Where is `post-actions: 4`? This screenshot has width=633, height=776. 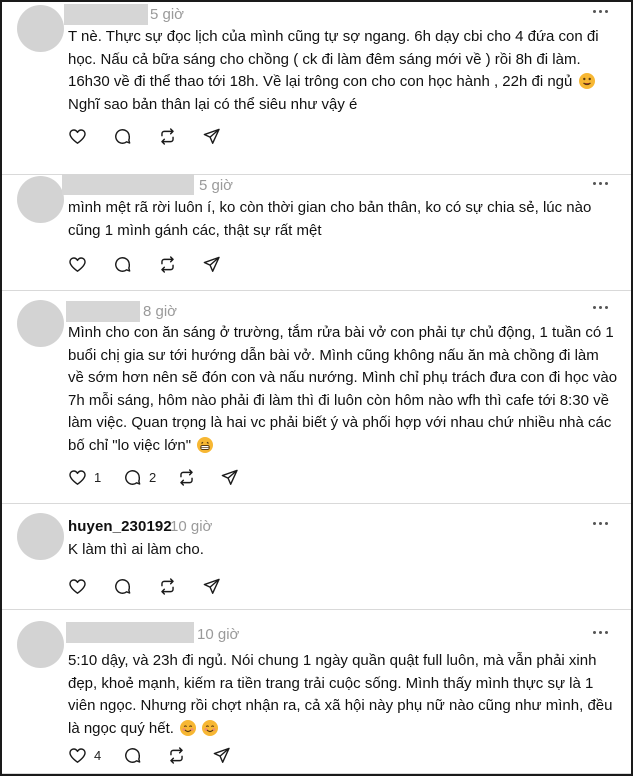 post-actions: 4 is located at coordinates (178, 755).